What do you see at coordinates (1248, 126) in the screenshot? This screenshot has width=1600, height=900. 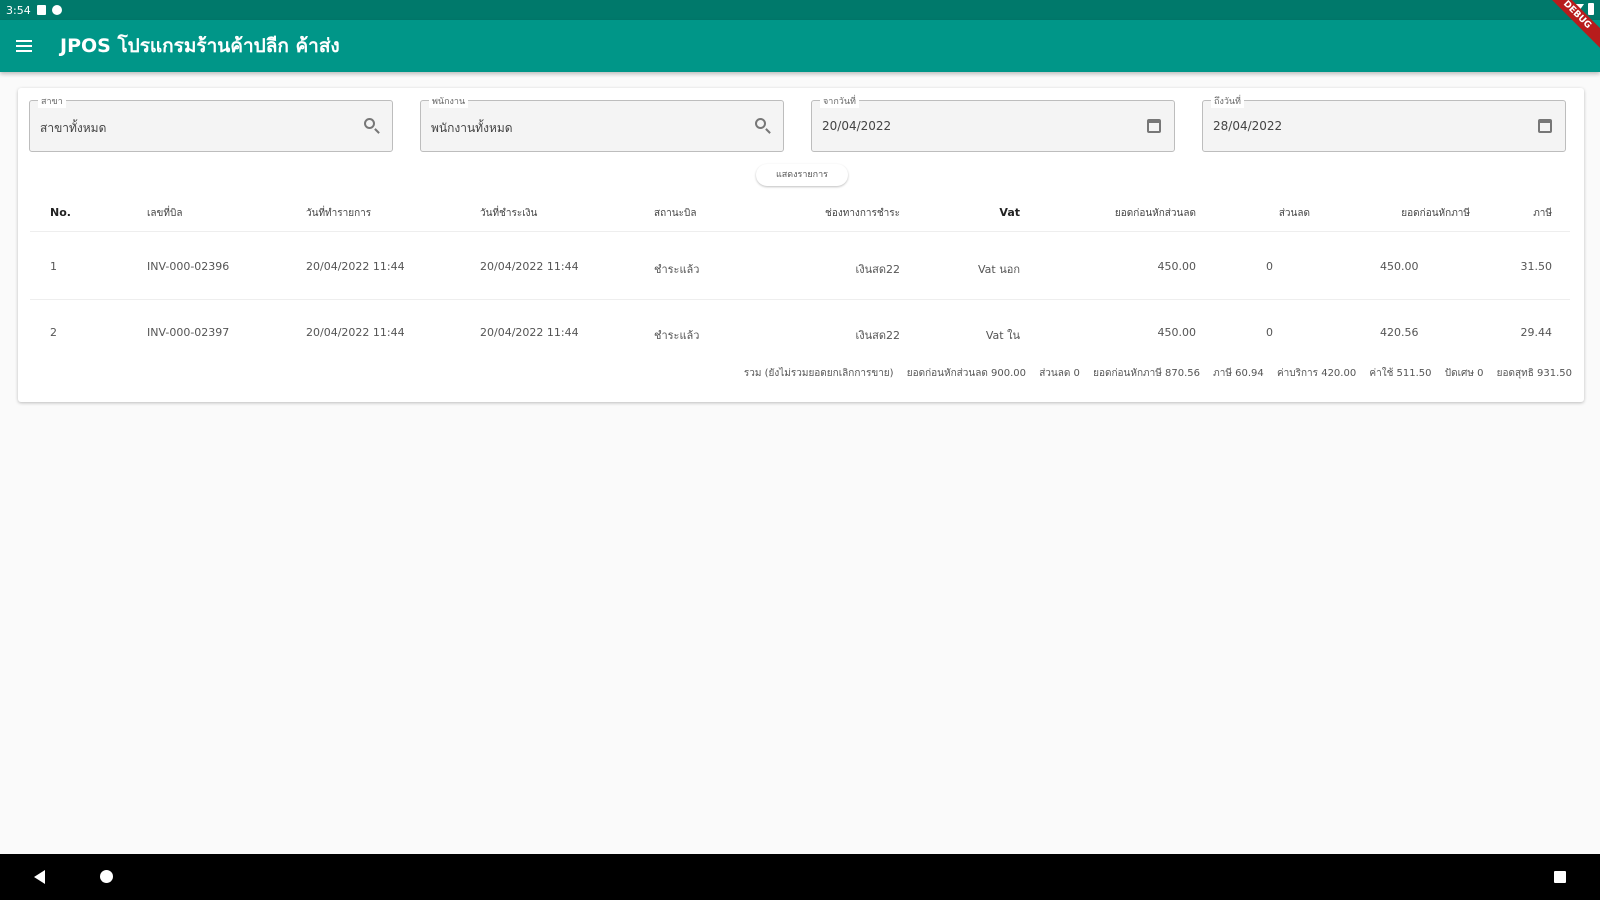 I see `to-date-value: 28/04/2022` at bounding box center [1248, 126].